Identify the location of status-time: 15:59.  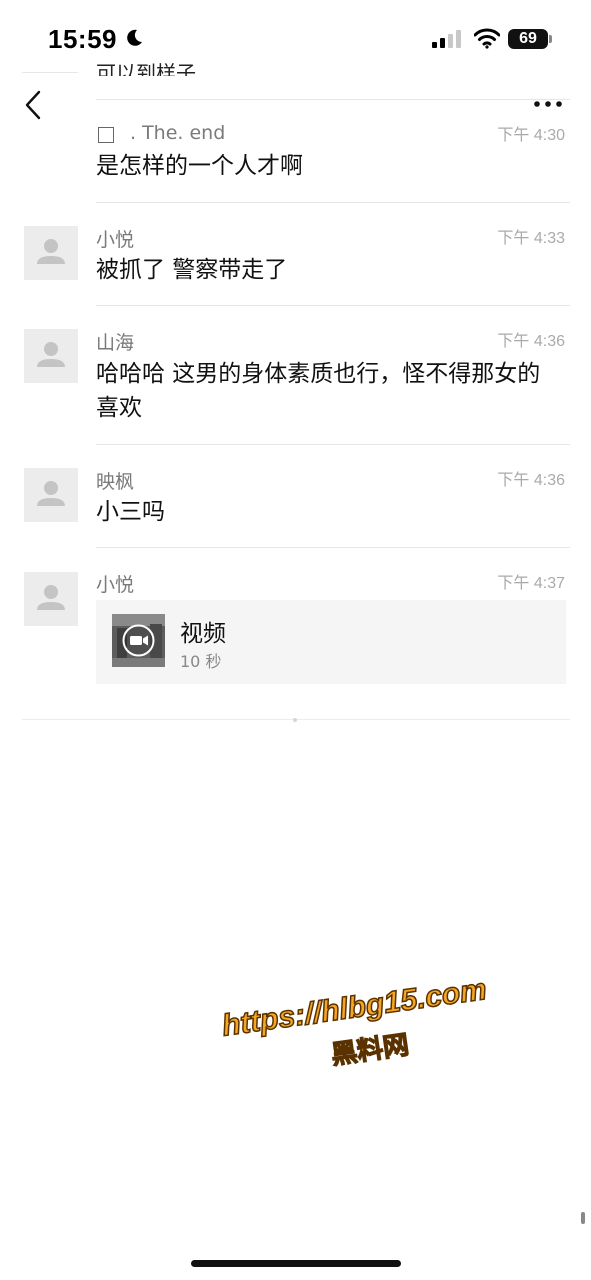
(82, 39).